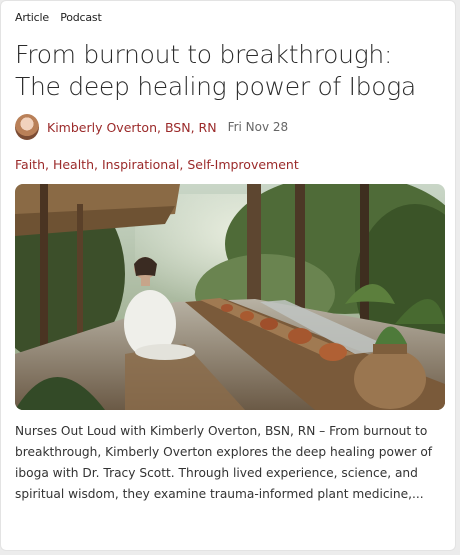 This screenshot has height=555, width=460. What do you see at coordinates (32, 17) in the screenshot?
I see `tag-article: Article` at bounding box center [32, 17].